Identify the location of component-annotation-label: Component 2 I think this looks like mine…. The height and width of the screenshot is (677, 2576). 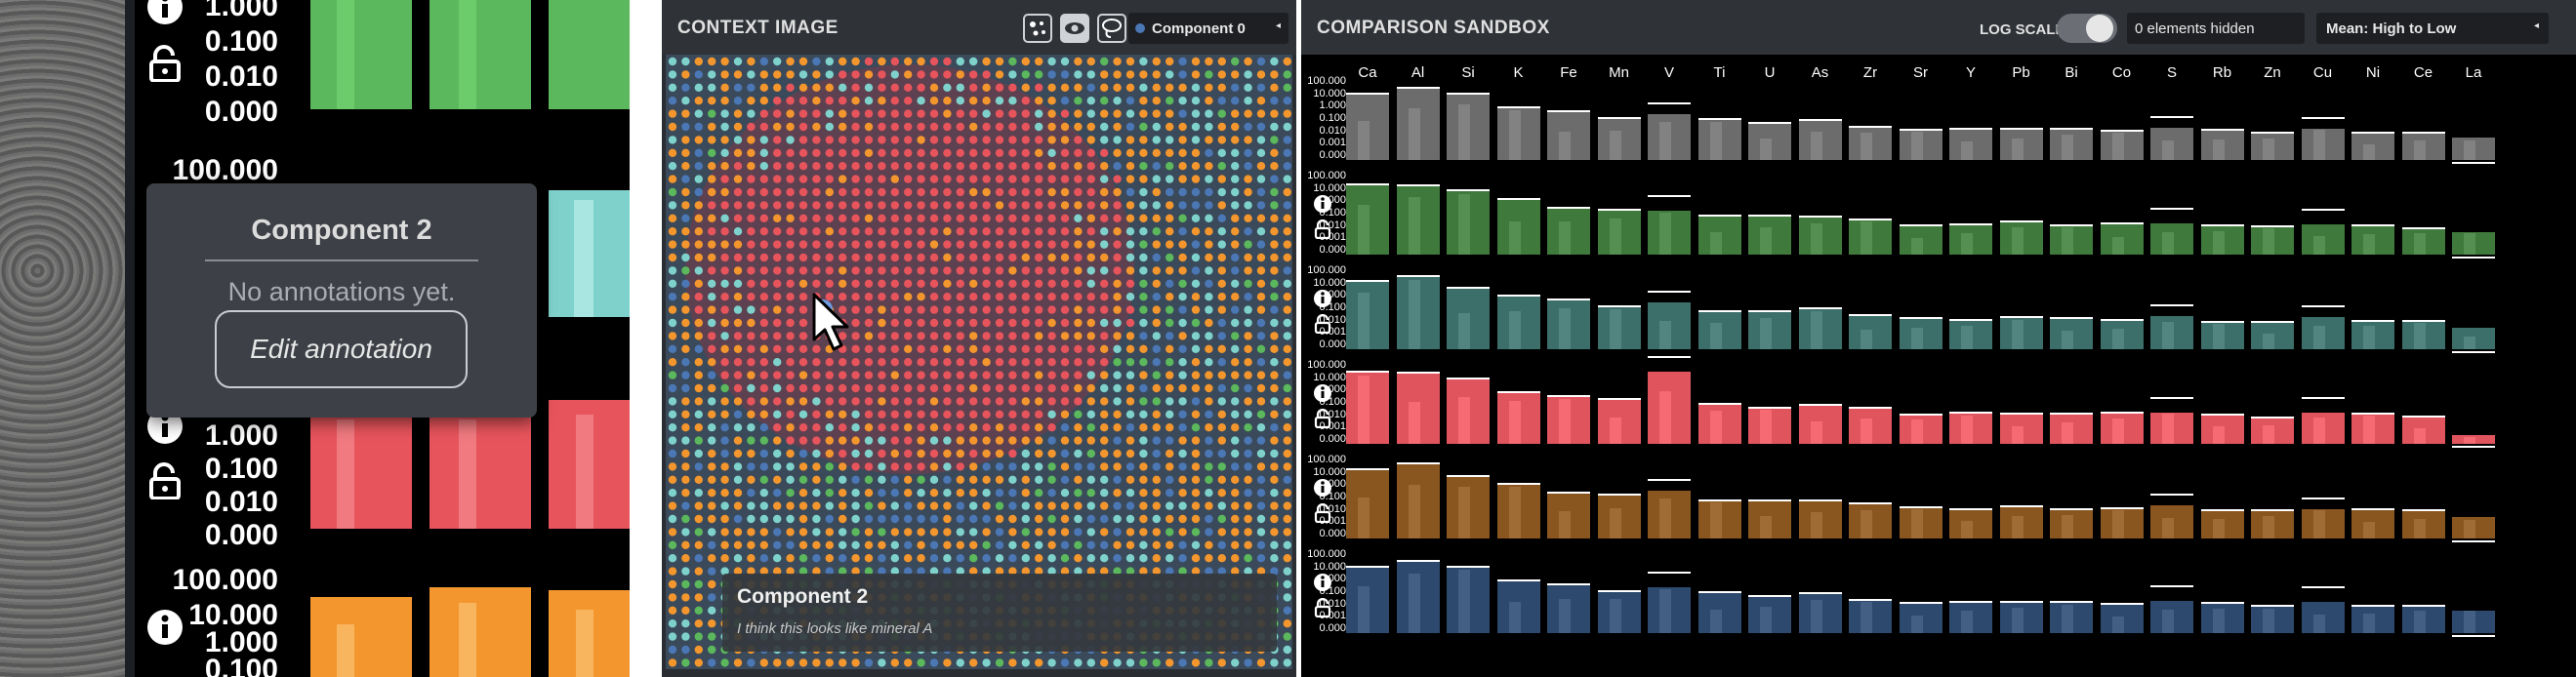
(999, 613).